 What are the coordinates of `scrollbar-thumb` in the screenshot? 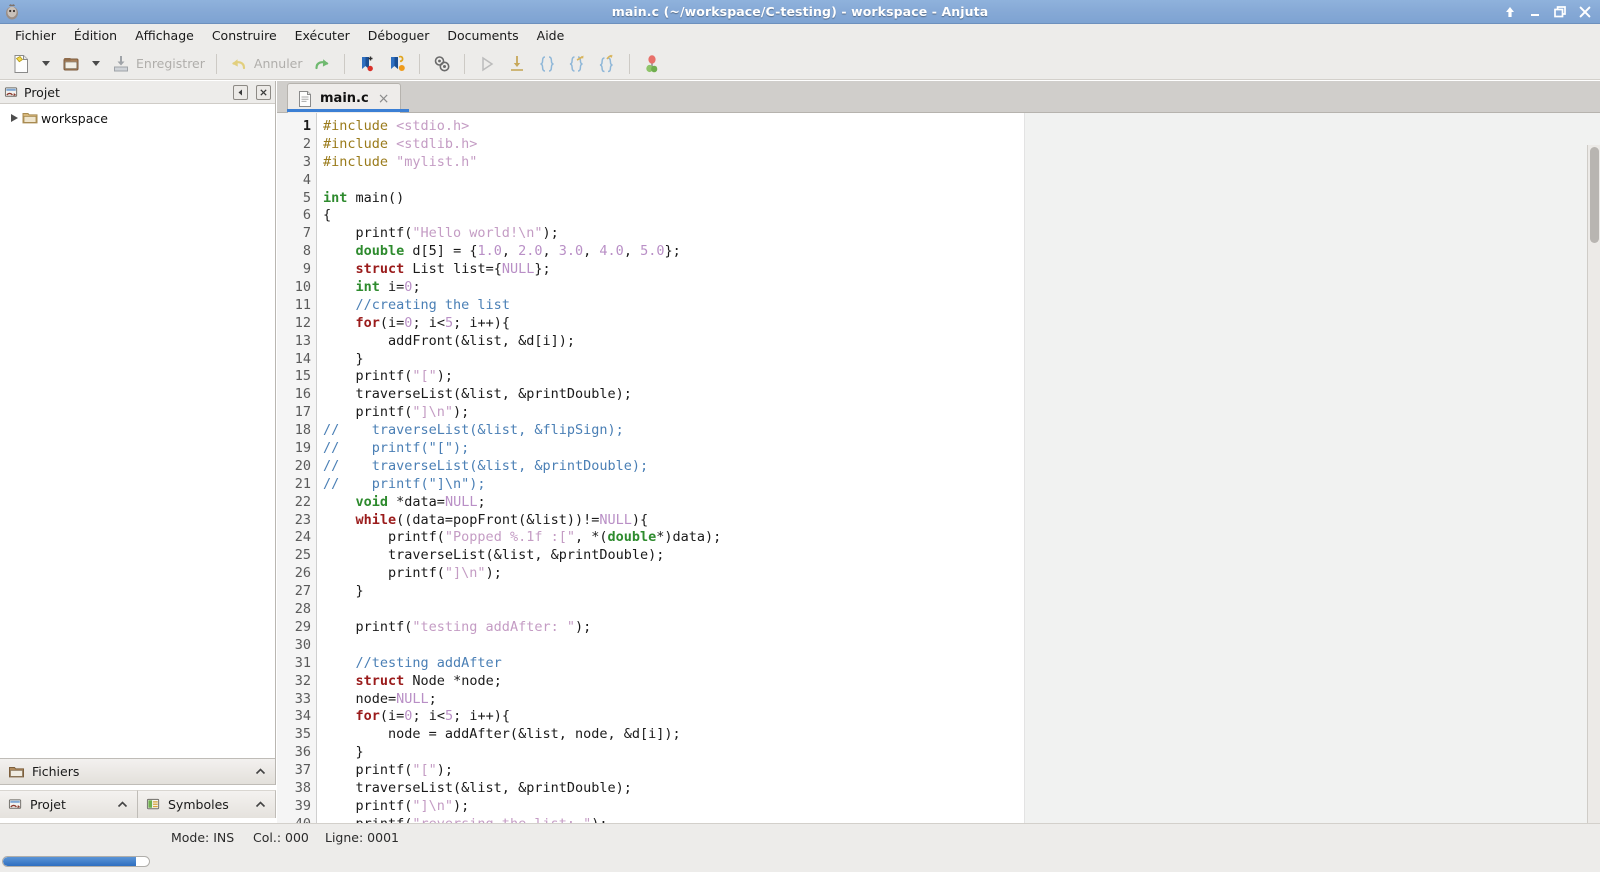 It's located at (1594, 195).